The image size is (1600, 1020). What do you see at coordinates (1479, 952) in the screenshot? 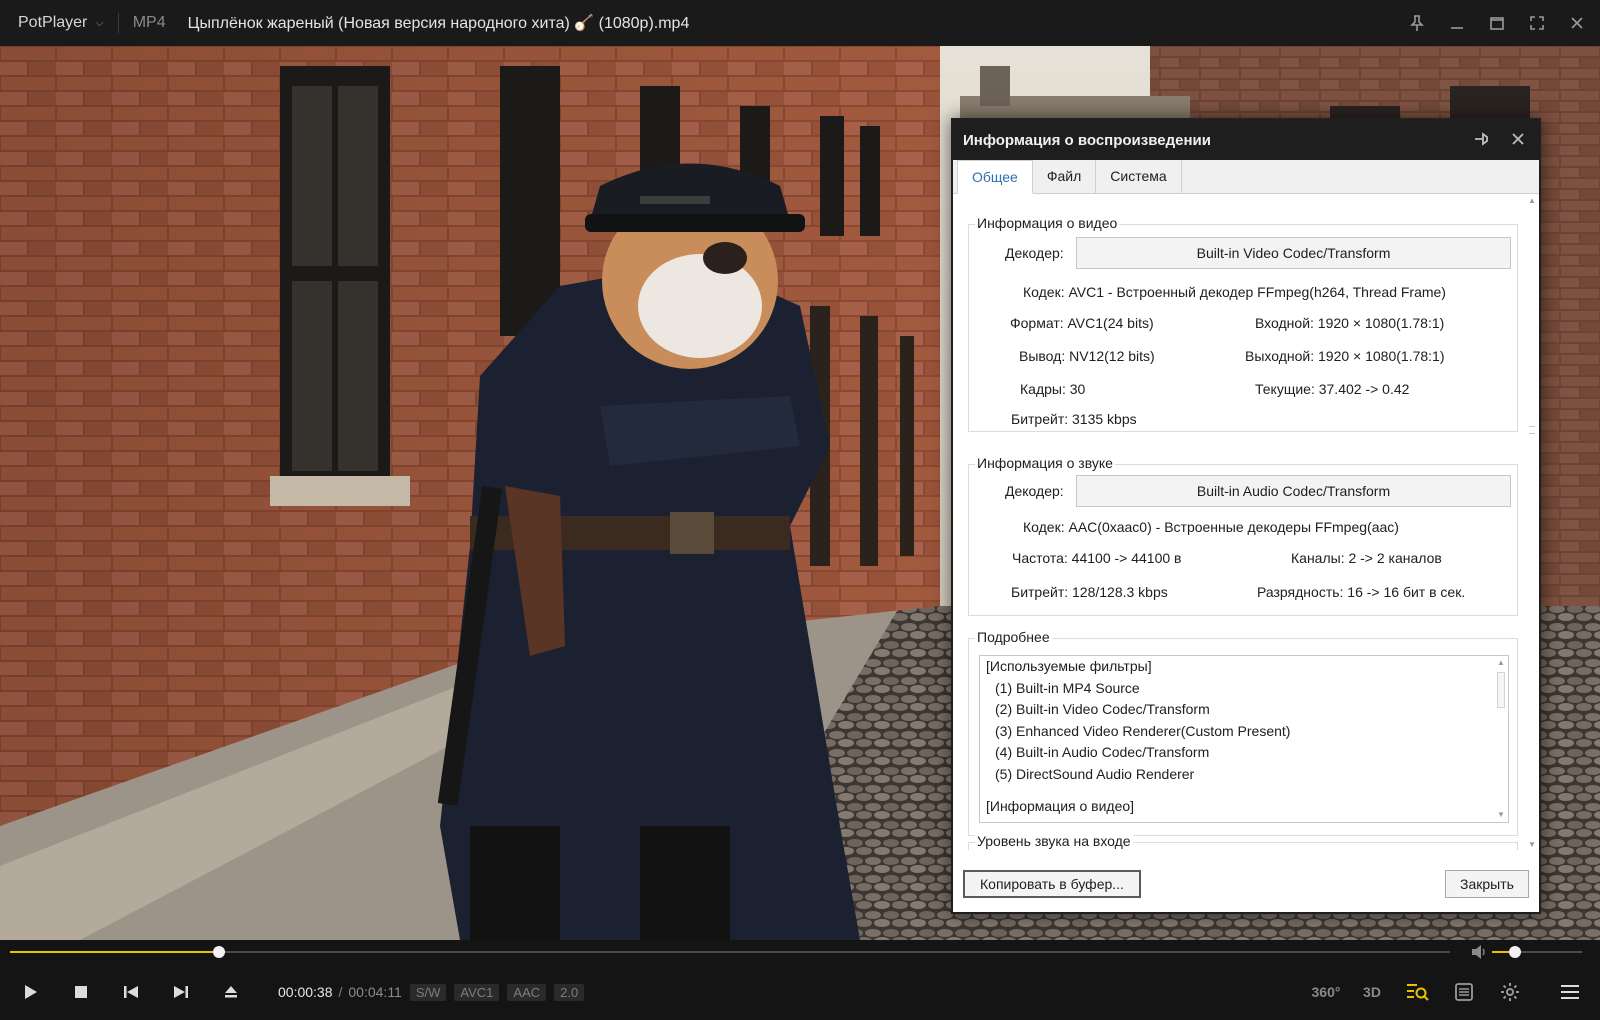
I see `volume-icon` at bounding box center [1479, 952].